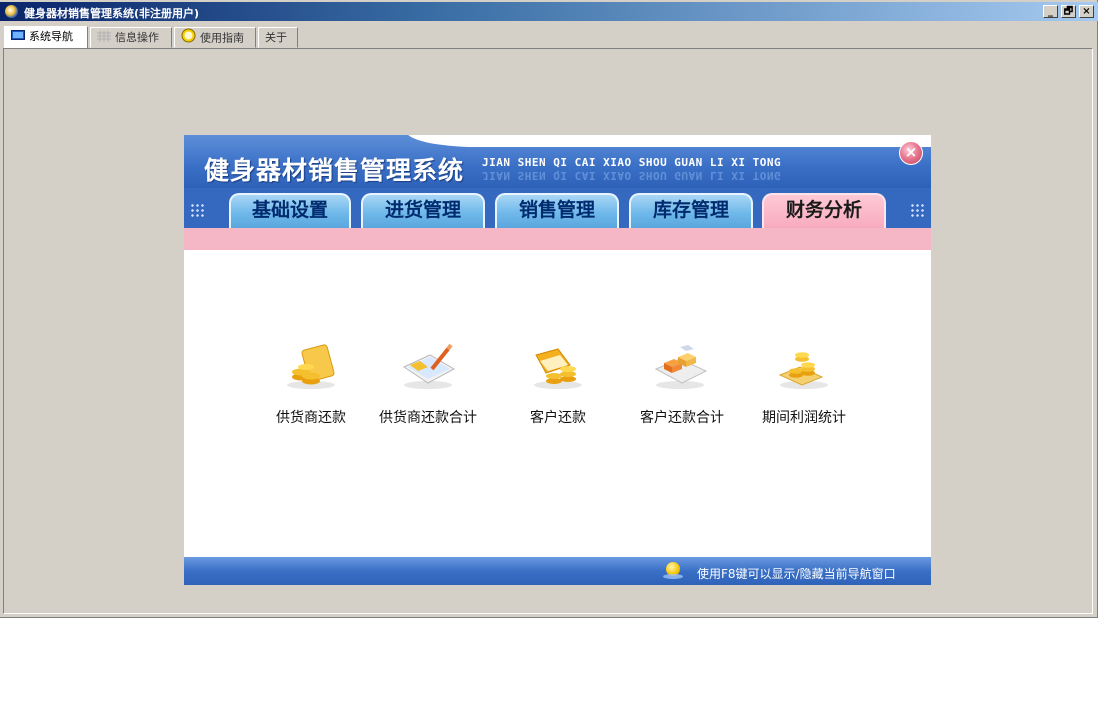 Image resolution: width=1098 pixels, height=714 pixels. What do you see at coordinates (691, 210) in the screenshot?
I see `nav-tab-inventory: 库存管理` at bounding box center [691, 210].